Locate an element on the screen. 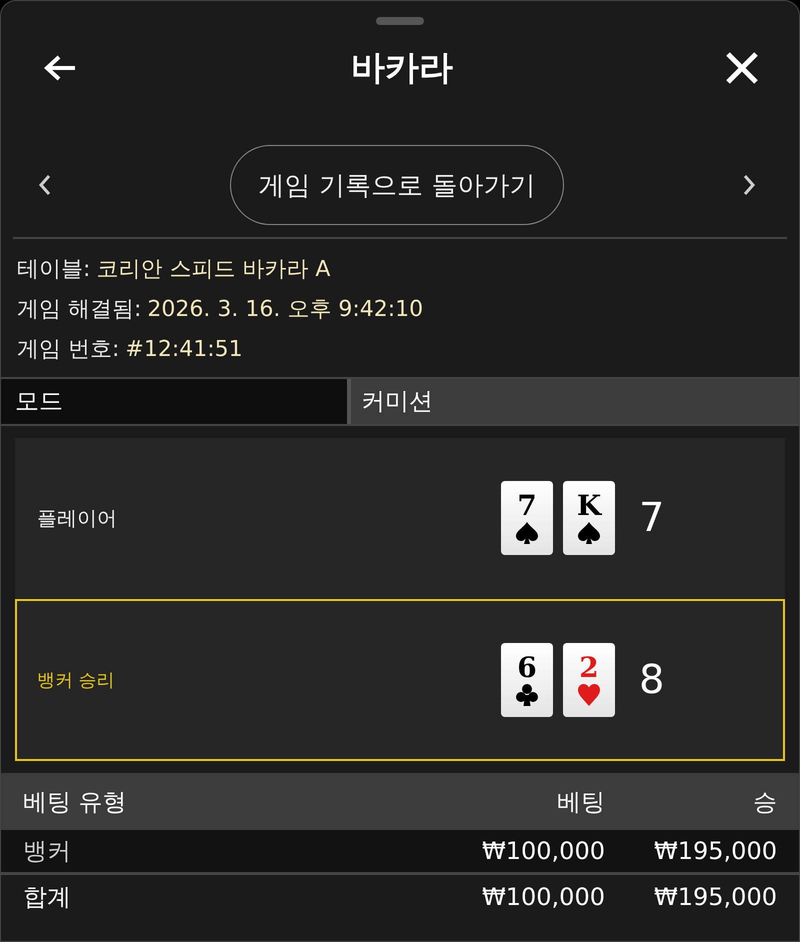 This screenshot has width=800, height=942. table-cell-text: 합계 is located at coordinates (47, 897).